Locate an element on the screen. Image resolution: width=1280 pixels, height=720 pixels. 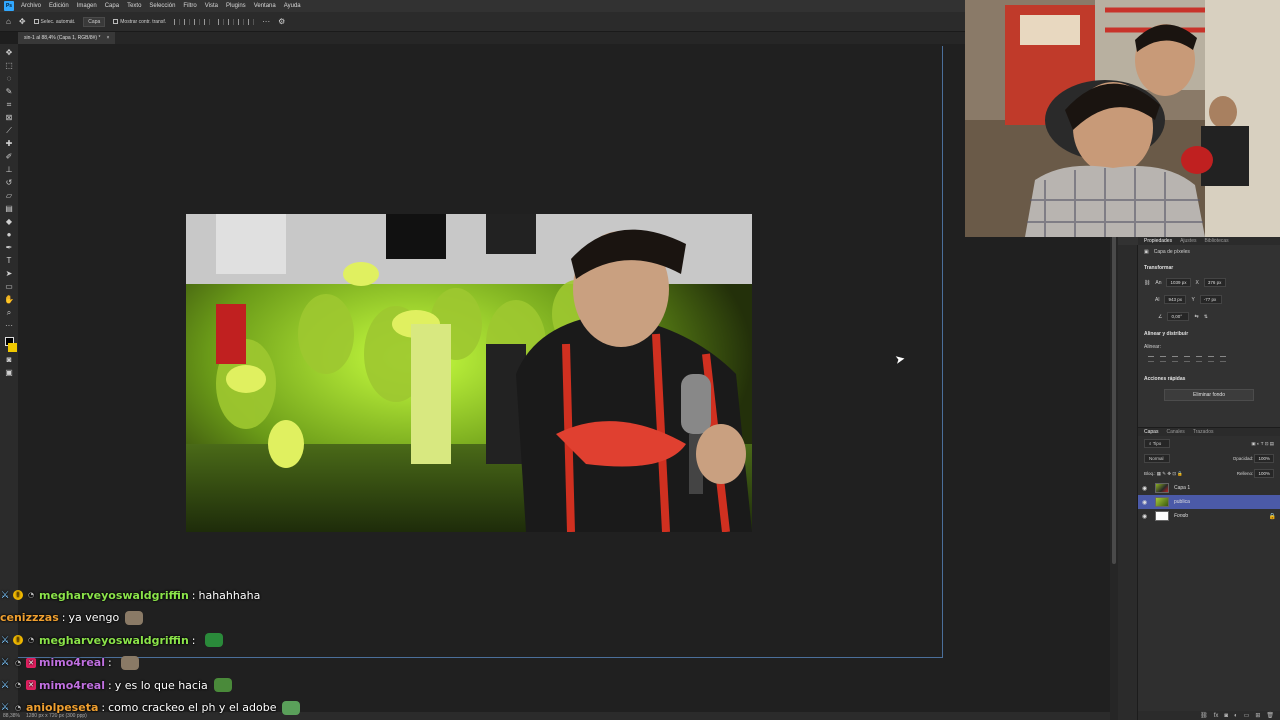
history-brush-tool-icon: ↺ is located at coordinates (9, 183).